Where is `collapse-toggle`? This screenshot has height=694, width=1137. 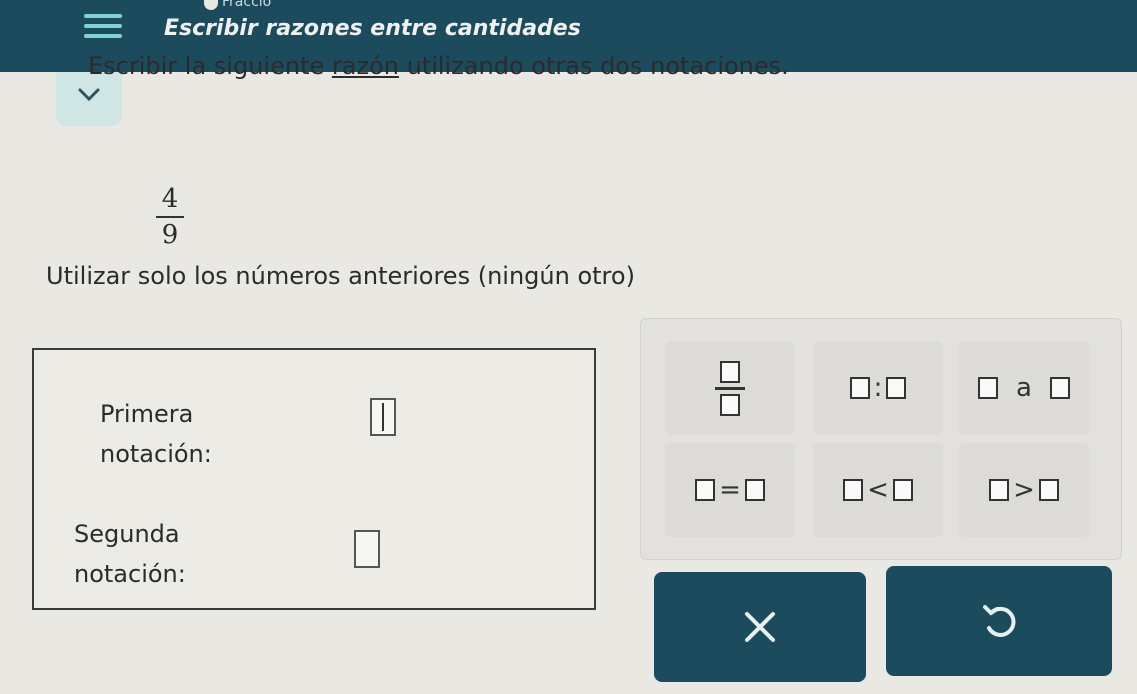 collapse-toggle is located at coordinates (89, 99).